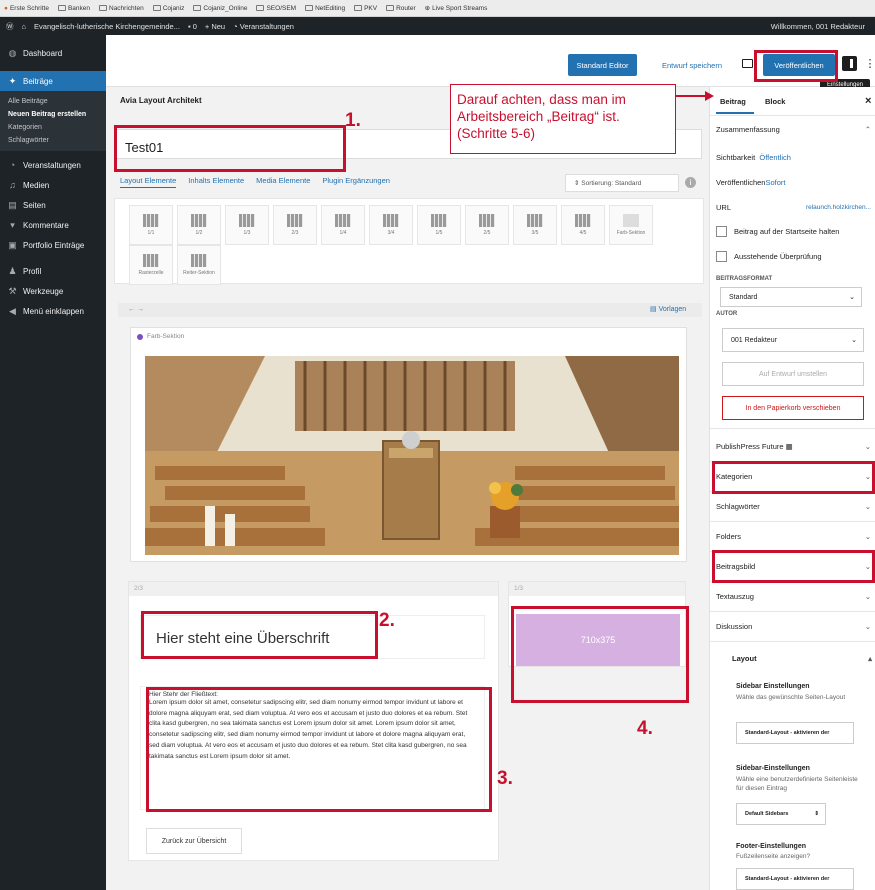 Image resolution: width=875 pixels, height=890 pixels. I want to click on comments-link: ▪ 0, so click(192, 26).